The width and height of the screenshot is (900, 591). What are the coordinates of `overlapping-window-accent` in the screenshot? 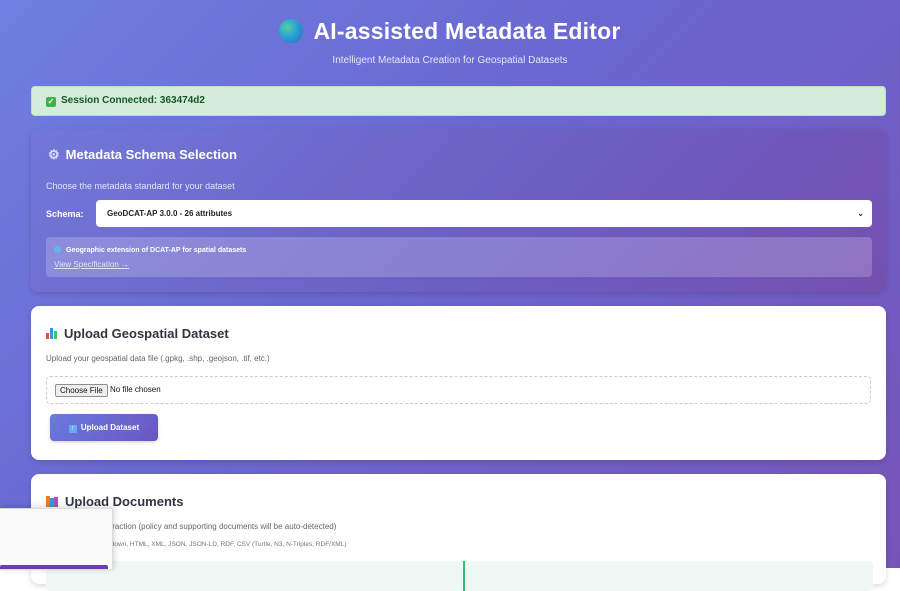 It's located at (54, 567).